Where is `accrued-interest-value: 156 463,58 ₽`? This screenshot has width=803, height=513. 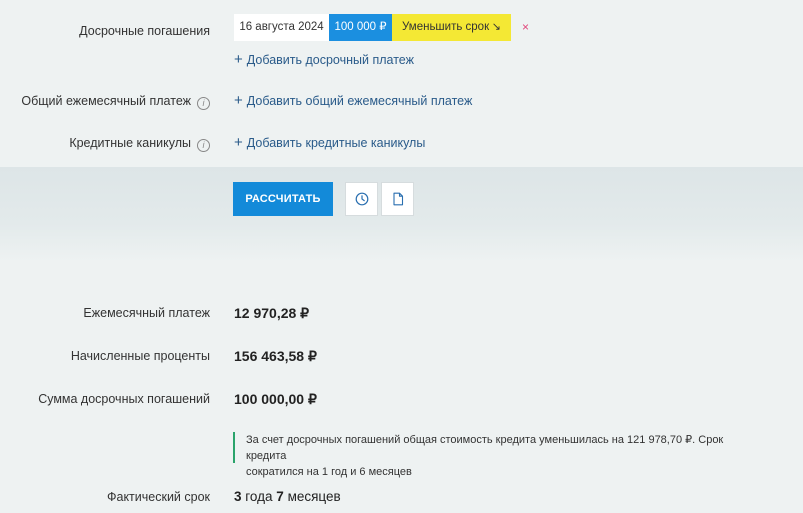
accrued-interest-value: 156 463,58 ₽ is located at coordinates (275, 356).